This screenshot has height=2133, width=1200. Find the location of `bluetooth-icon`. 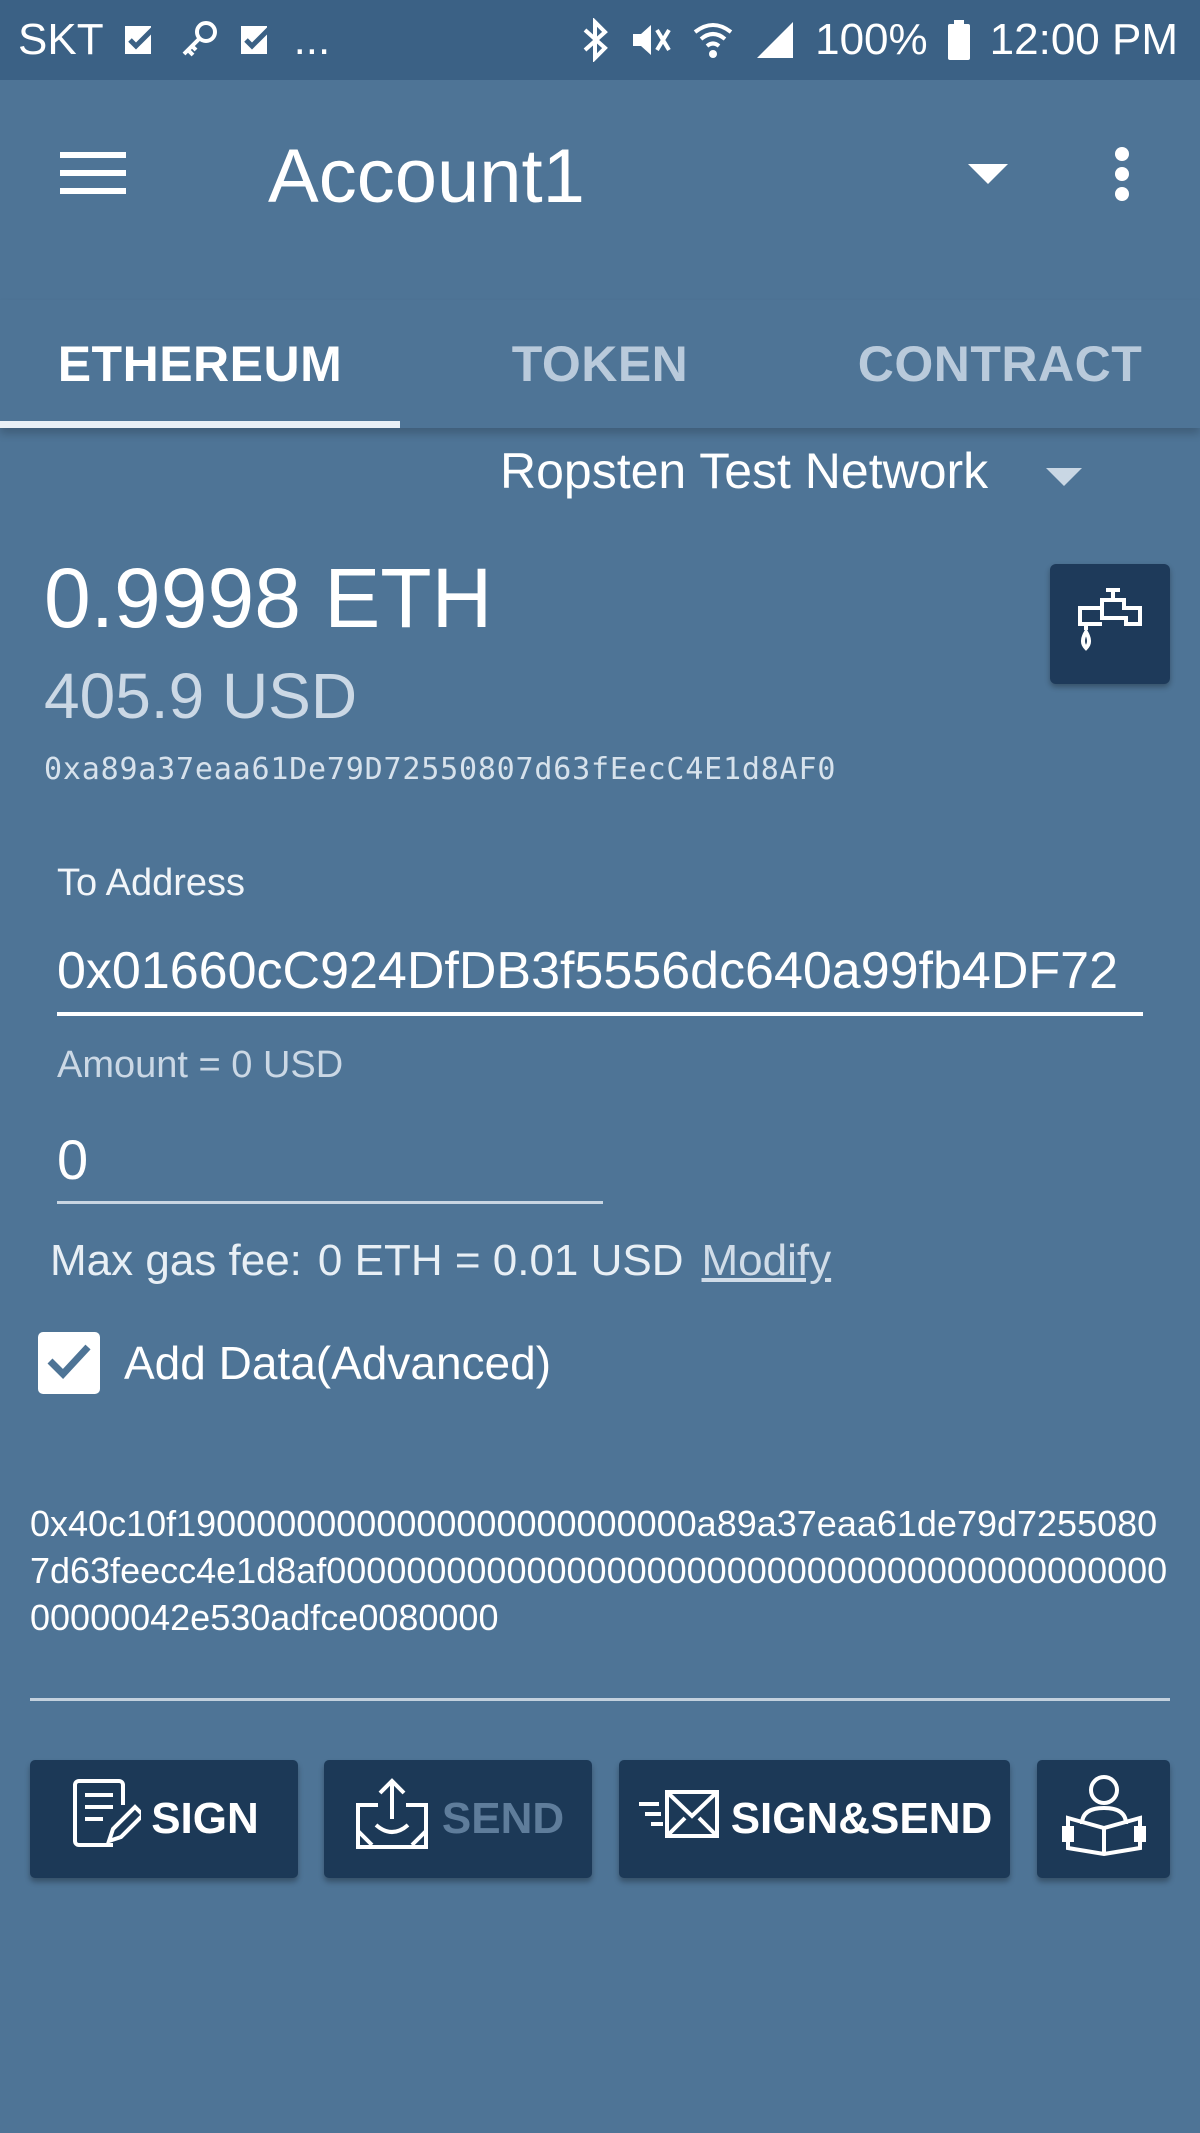

bluetooth-icon is located at coordinates (596, 40).